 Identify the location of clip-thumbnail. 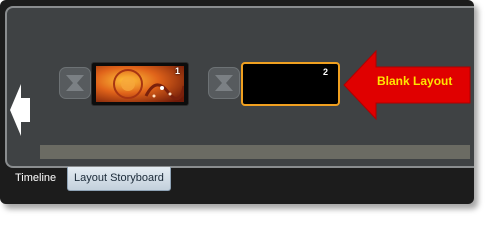
(140, 84).